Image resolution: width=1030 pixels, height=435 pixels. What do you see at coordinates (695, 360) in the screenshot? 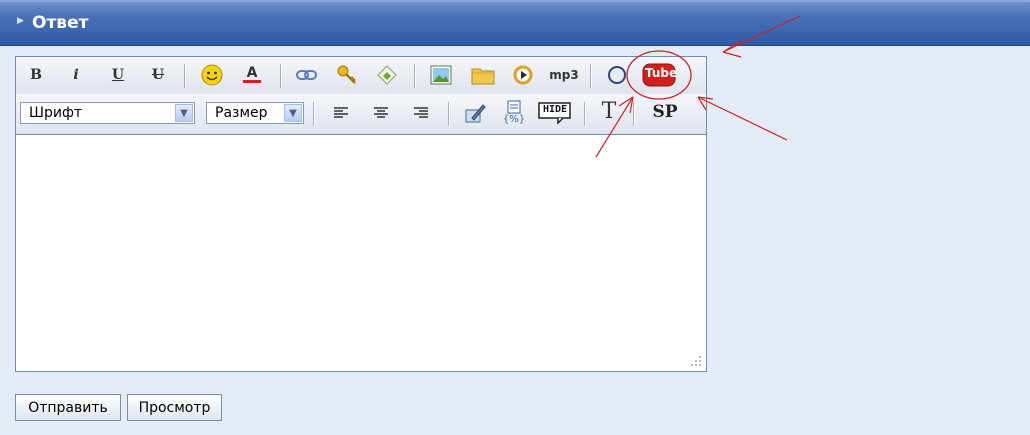
I see `resize-grip-icon` at bounding box center [695, 360].